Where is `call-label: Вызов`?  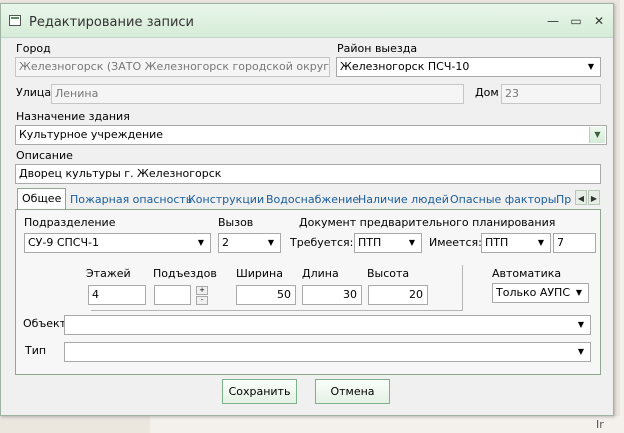
call-label: Вызов is located at coordinates (236, 222).